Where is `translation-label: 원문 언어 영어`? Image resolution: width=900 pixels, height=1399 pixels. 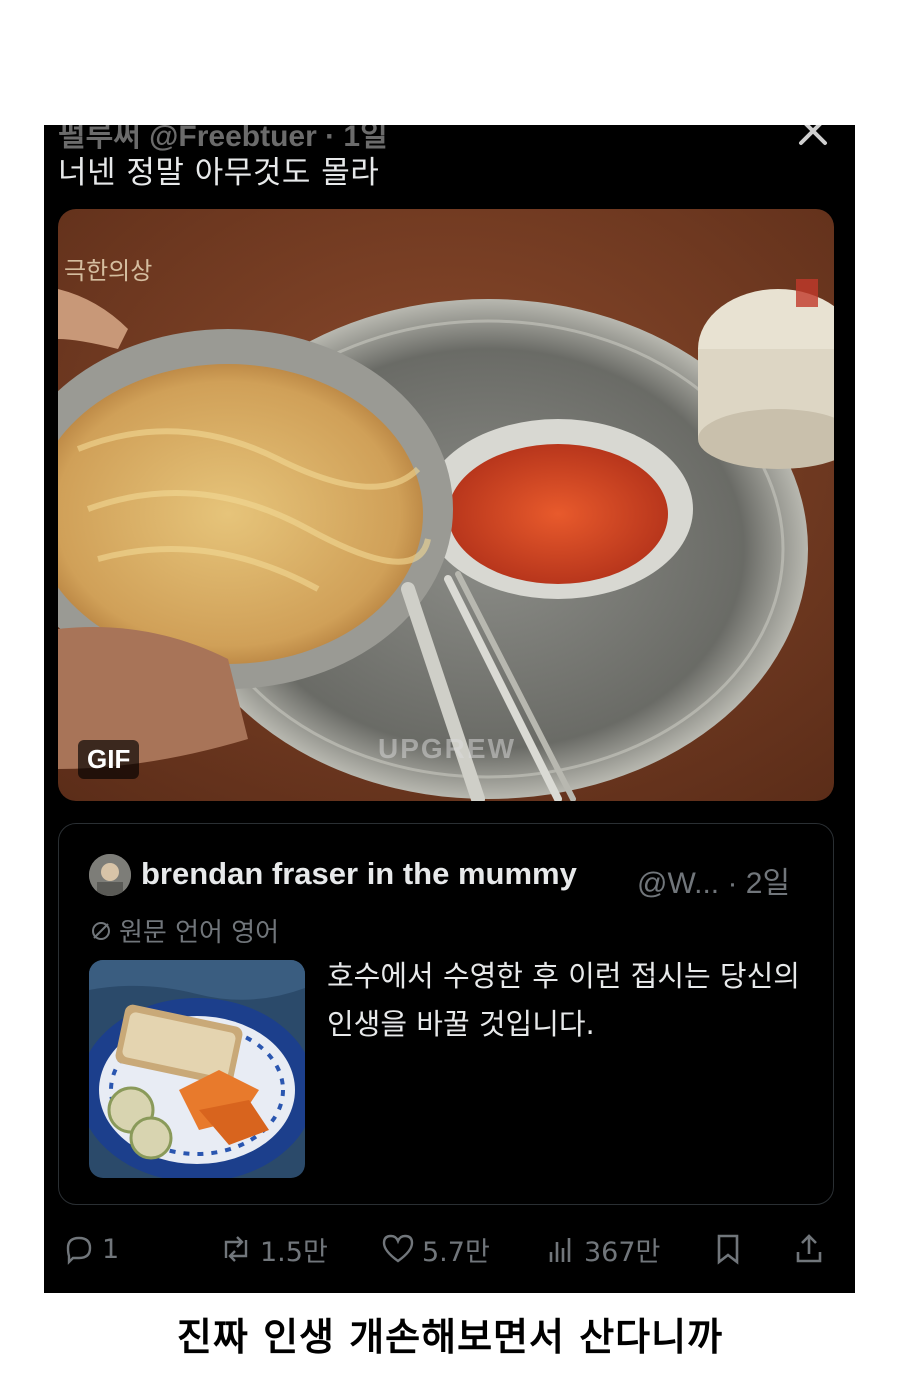 translation-label: 원문 언어 영어 is located at coordinates (199, 933).